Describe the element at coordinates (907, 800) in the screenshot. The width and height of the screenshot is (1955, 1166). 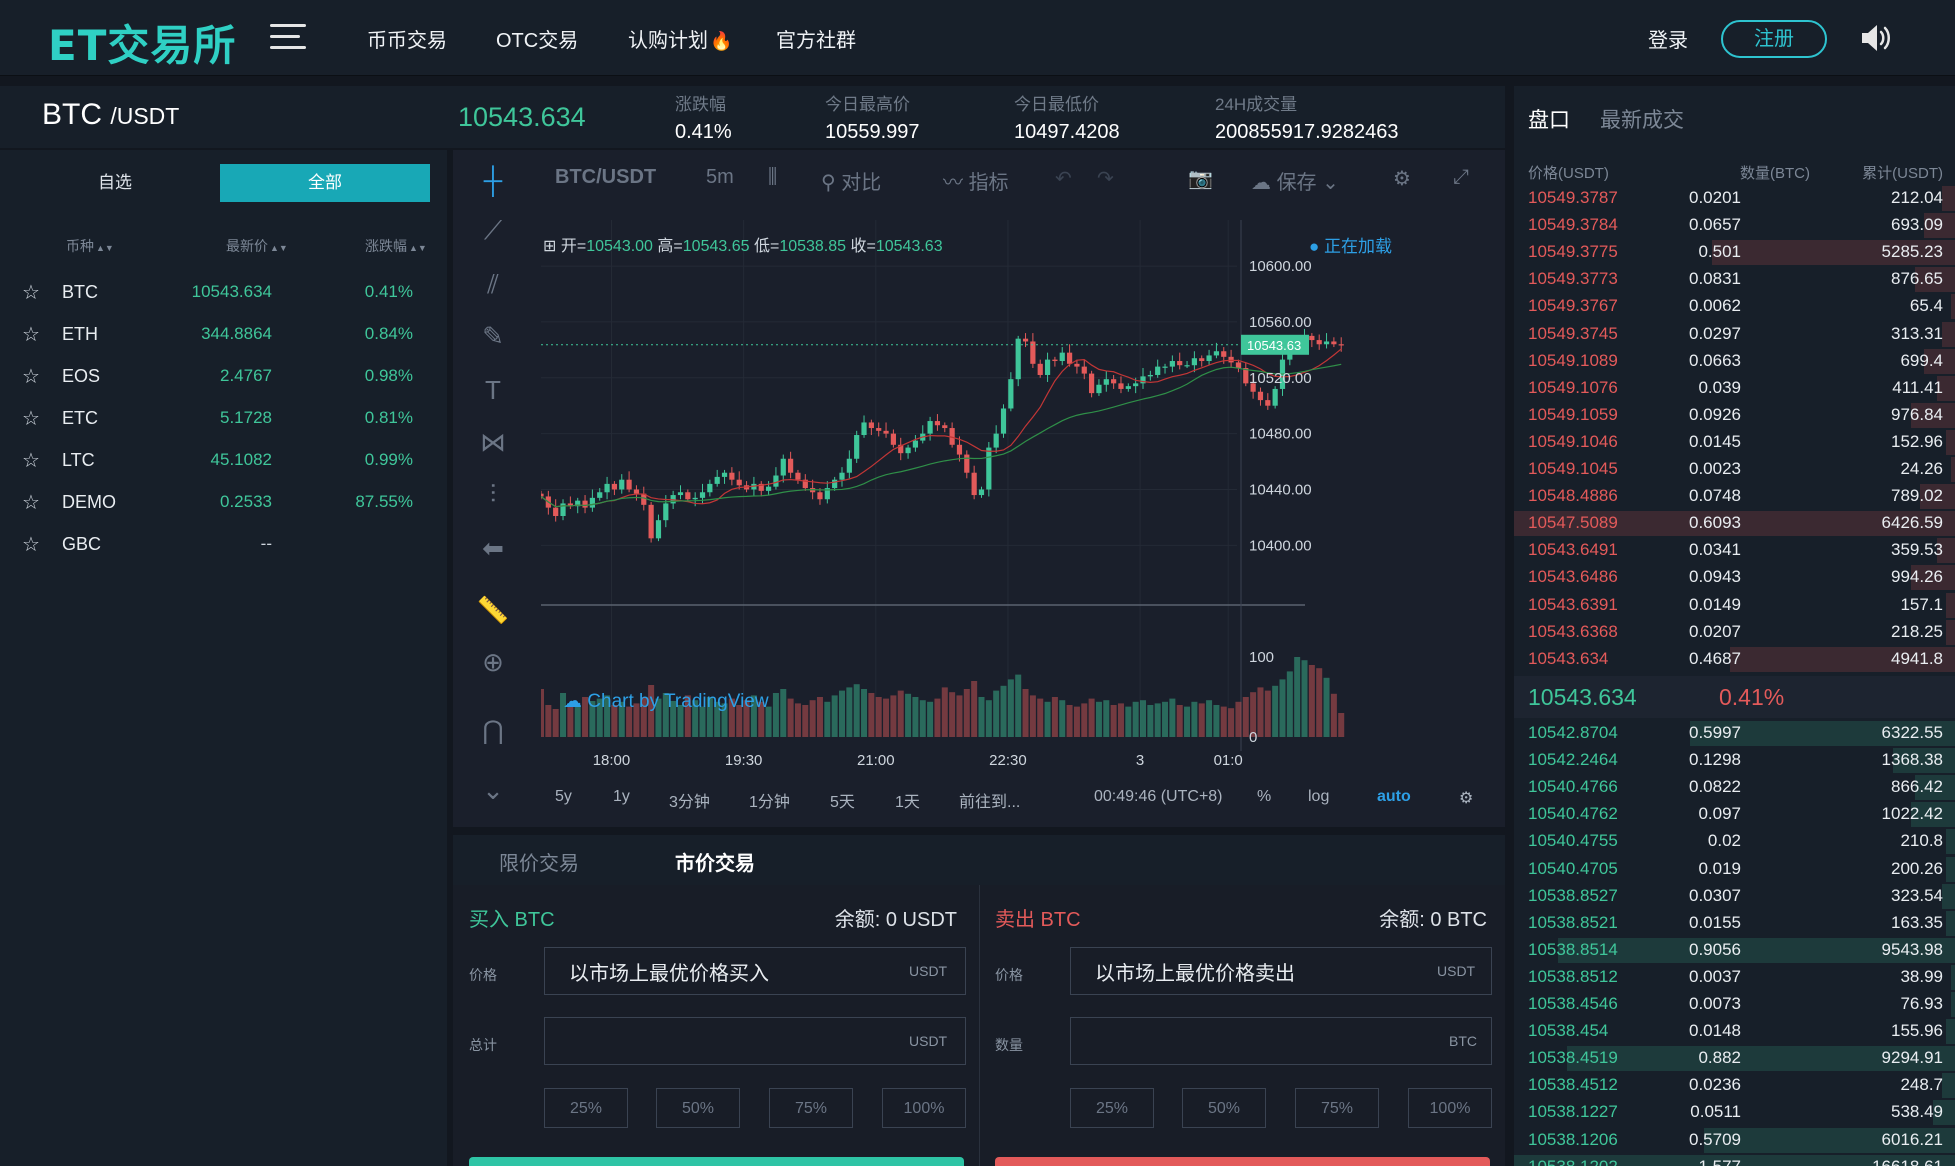
I see `range-1d: 1天` at that location.